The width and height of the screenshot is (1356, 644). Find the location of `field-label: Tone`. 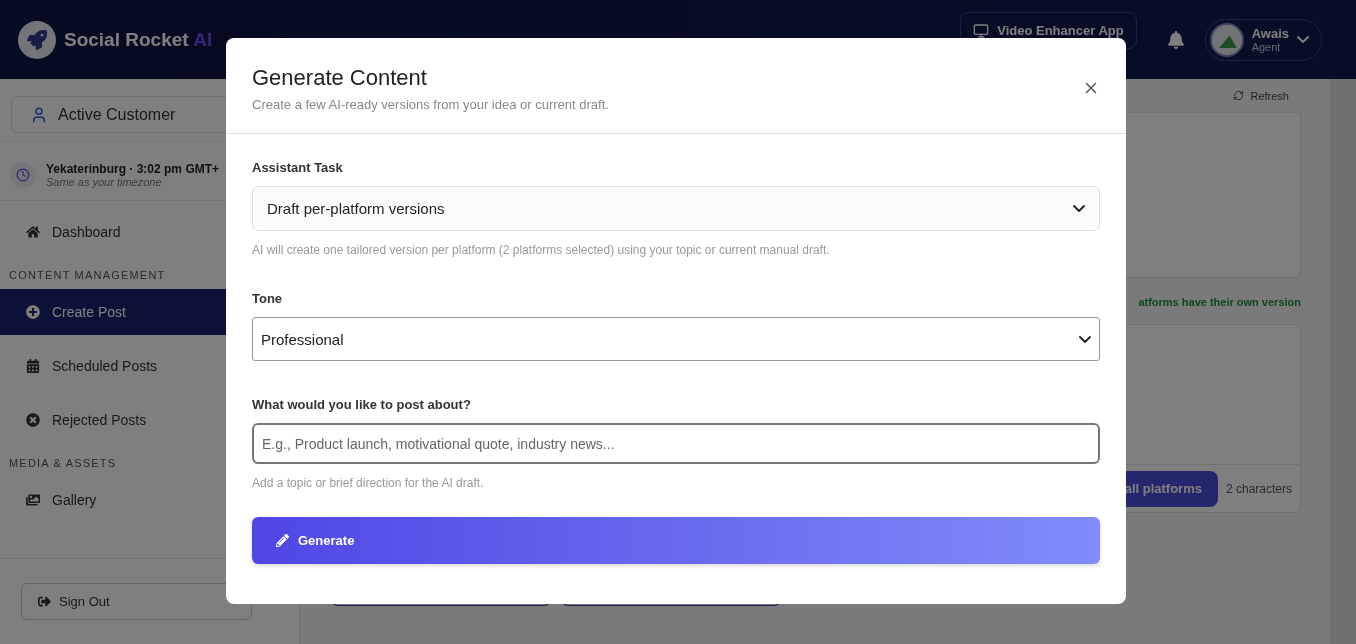

field-label: Tone is located at coordinates (268, 298).